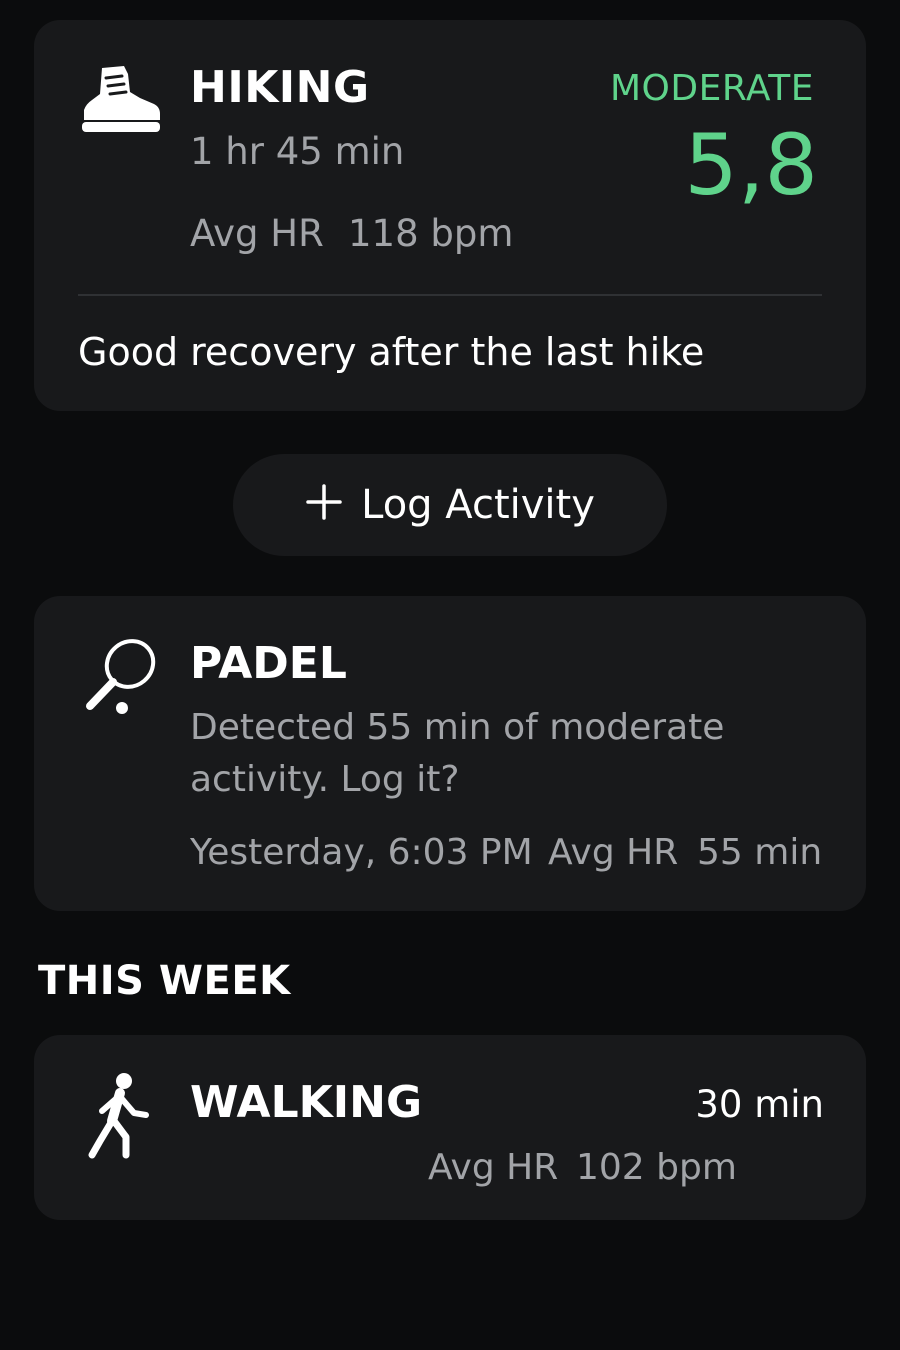 The width and height of the screenshot is (900, 1350). Describe the element at coordinates (361, 852) in the screenshot. I see `detected-time: Yesterday, 6:03 PM` at that location.